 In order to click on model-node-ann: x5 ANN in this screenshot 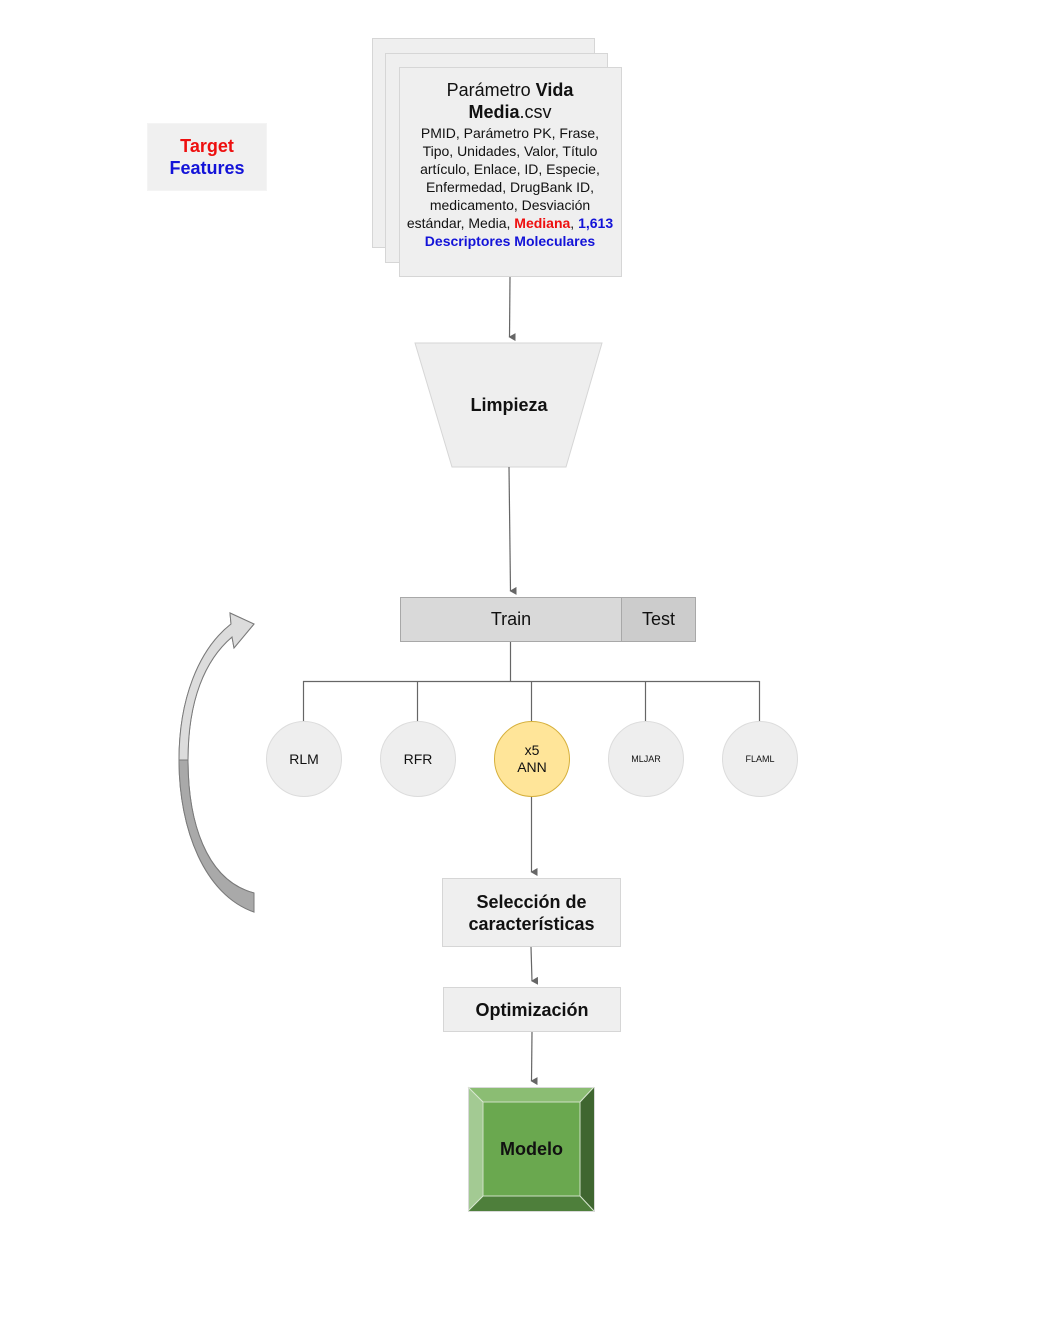, I will do `click(532, 759)`.